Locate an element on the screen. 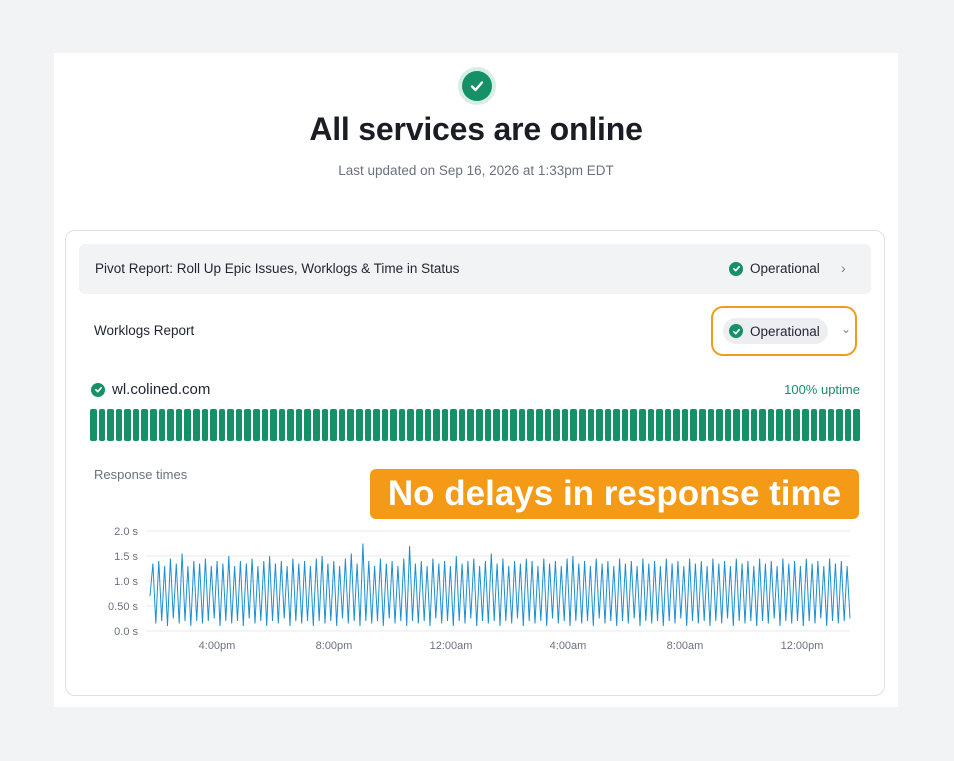 This screenshot has width=954, height=761. status-label: Operational is located at coordinates (785, 331).